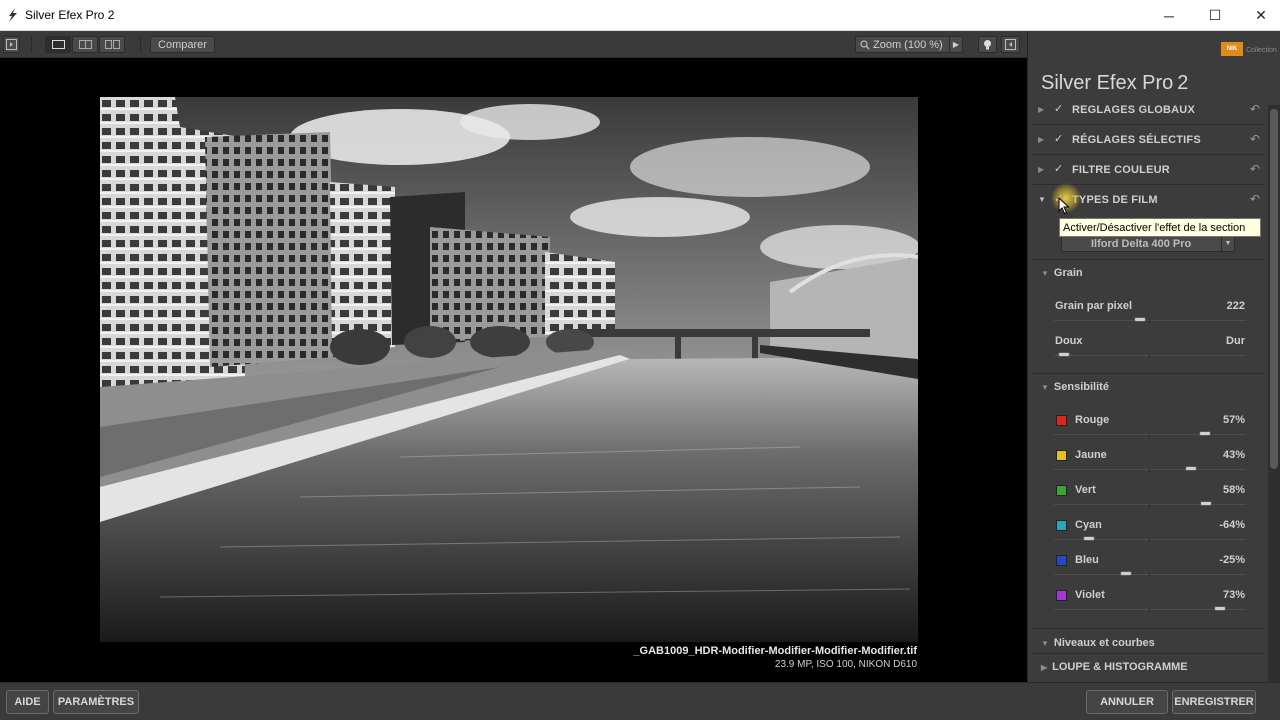  I want to click on minimize-button: ─, so click(1169, 15).